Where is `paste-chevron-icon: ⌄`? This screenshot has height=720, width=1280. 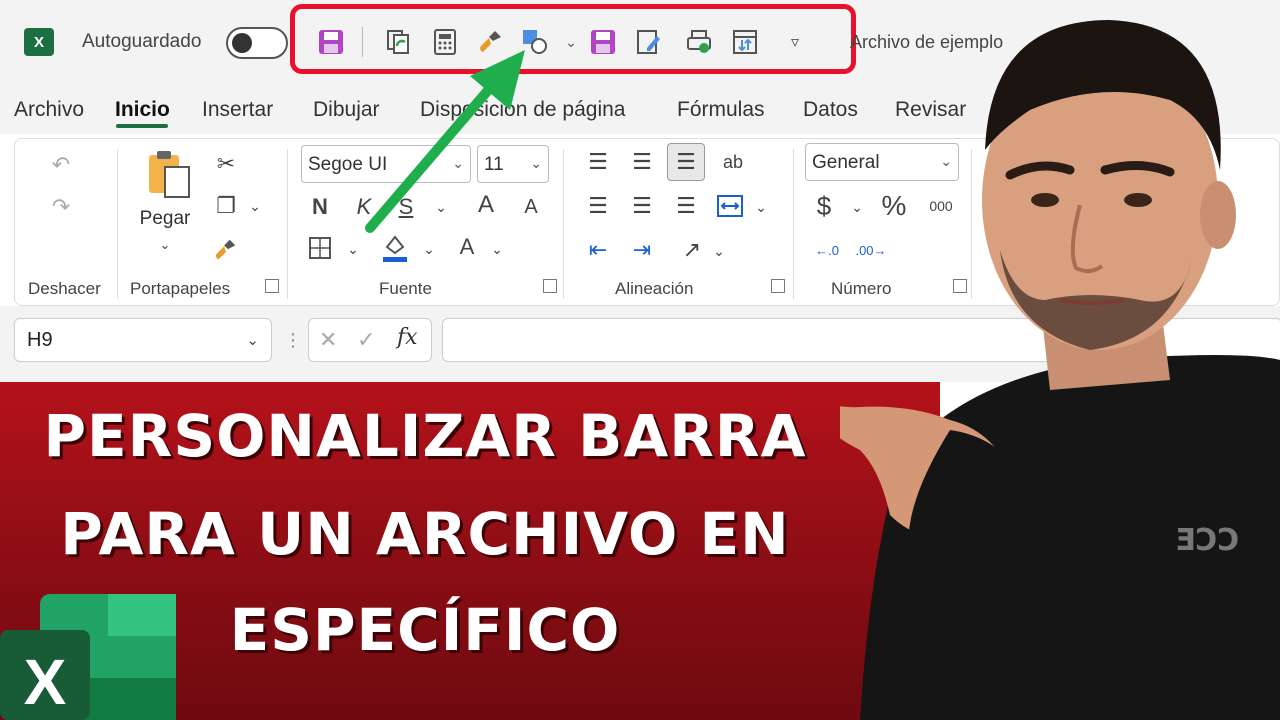 paste-chevron-icon: ⌄ is located at coordinates (165, 245).